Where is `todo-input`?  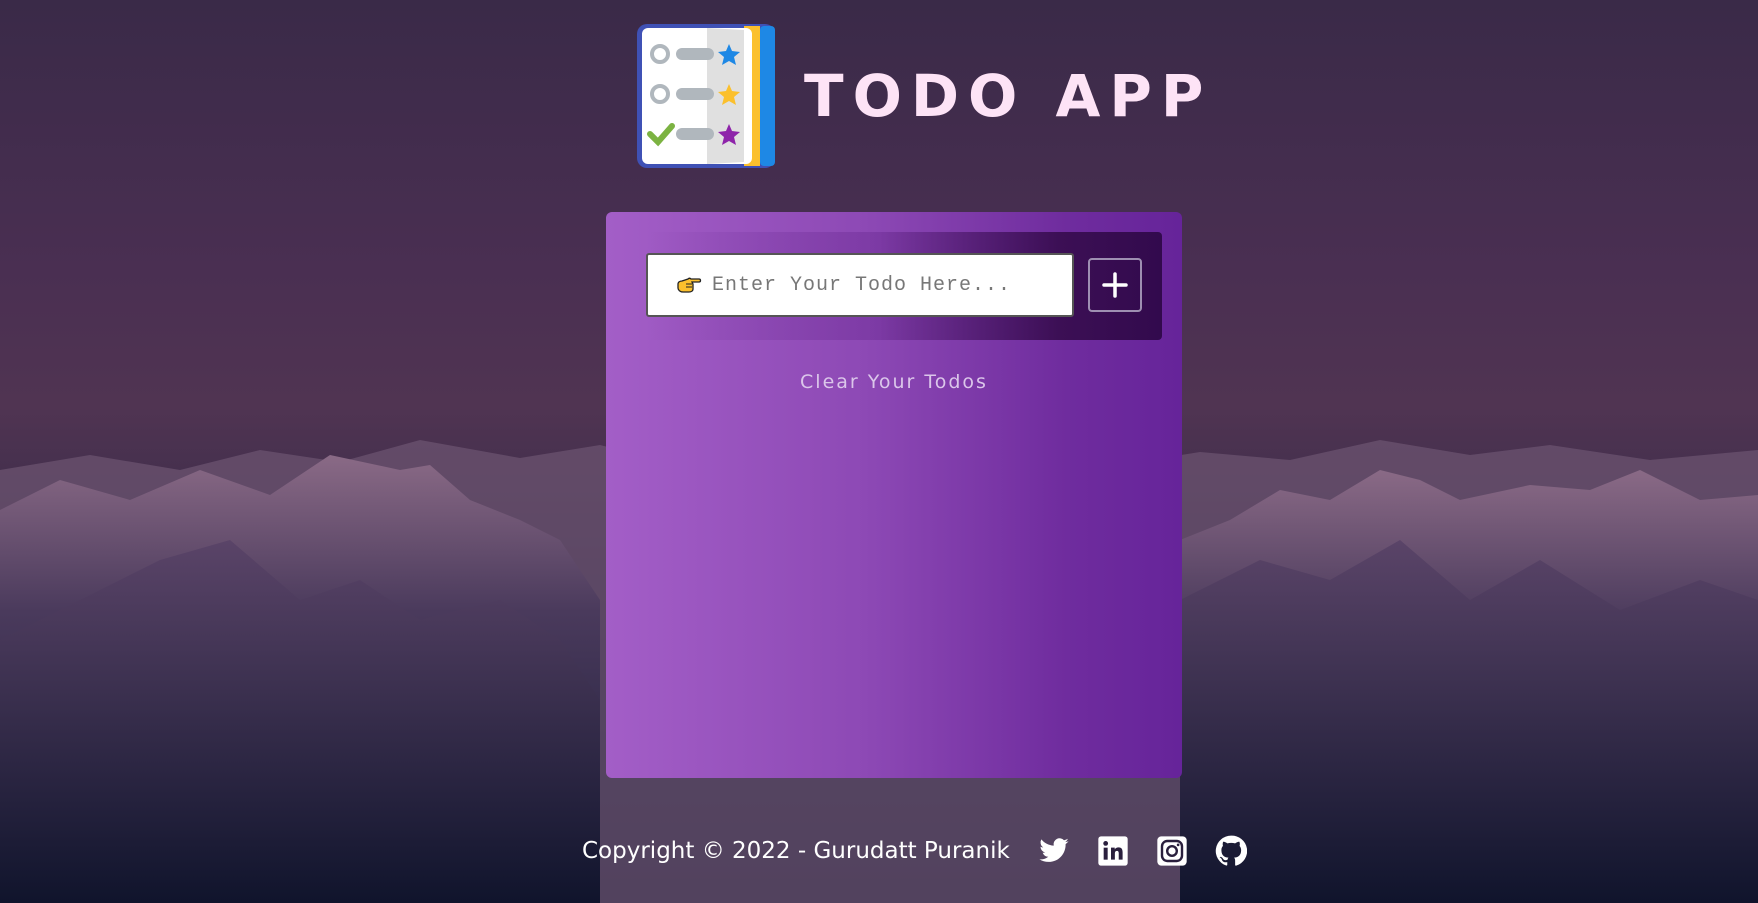
todo-input is located at coordinates (882, 285).